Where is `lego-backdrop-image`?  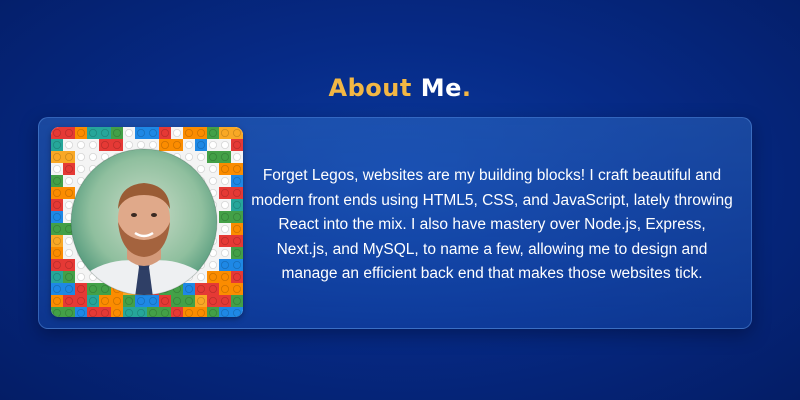
lego-backdrop-image is located at coordinates (147, 222).